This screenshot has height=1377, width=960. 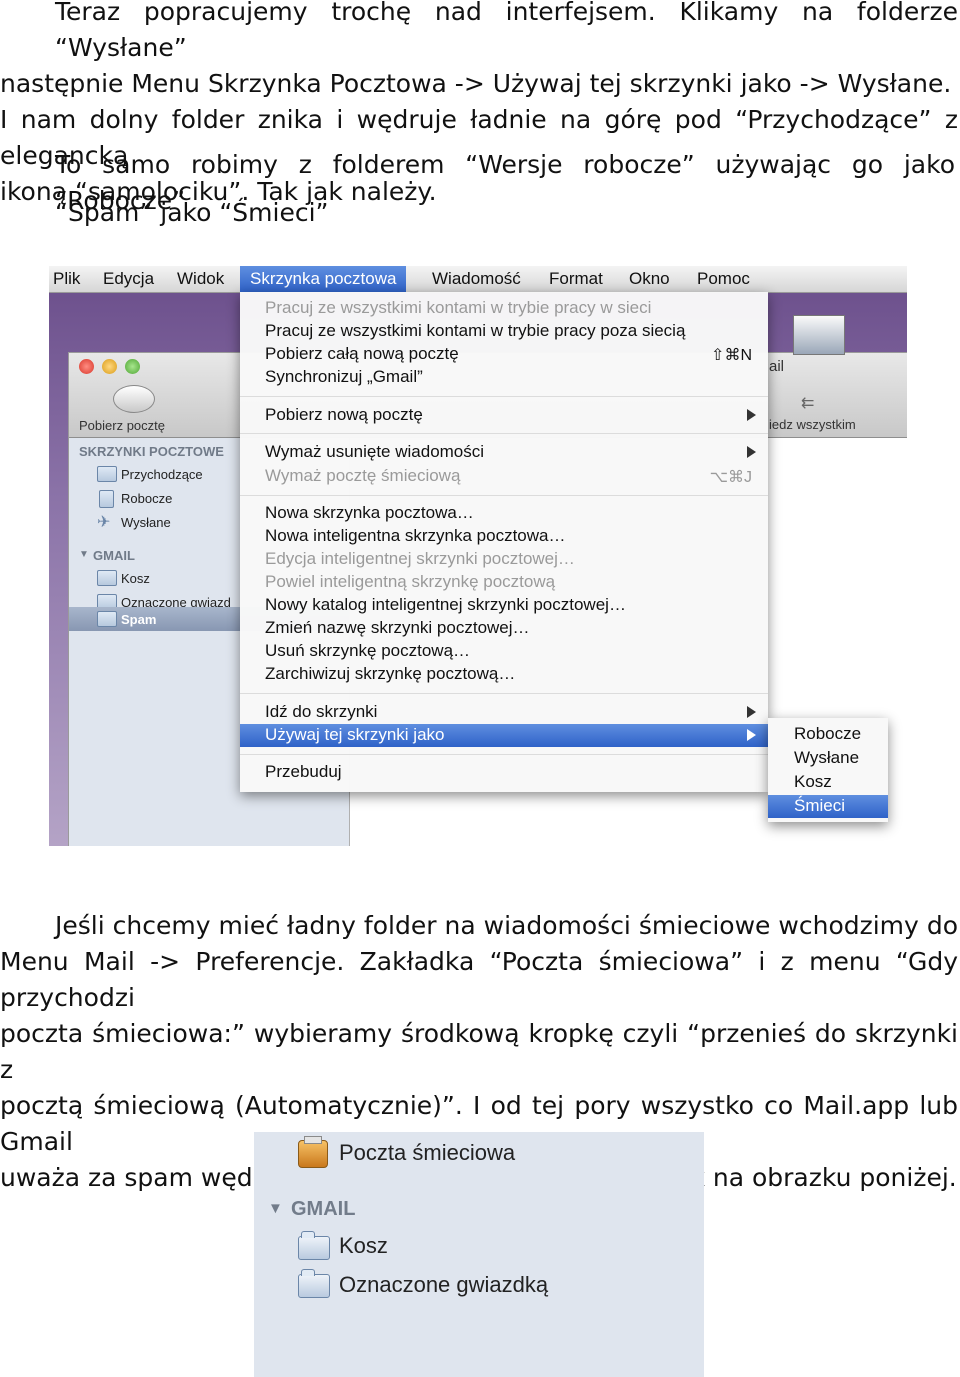 What do you see at coordinates (104, 522) in the screenshot?
I see `sent-plane-icon: ✈` at bounding box center [104, 522].